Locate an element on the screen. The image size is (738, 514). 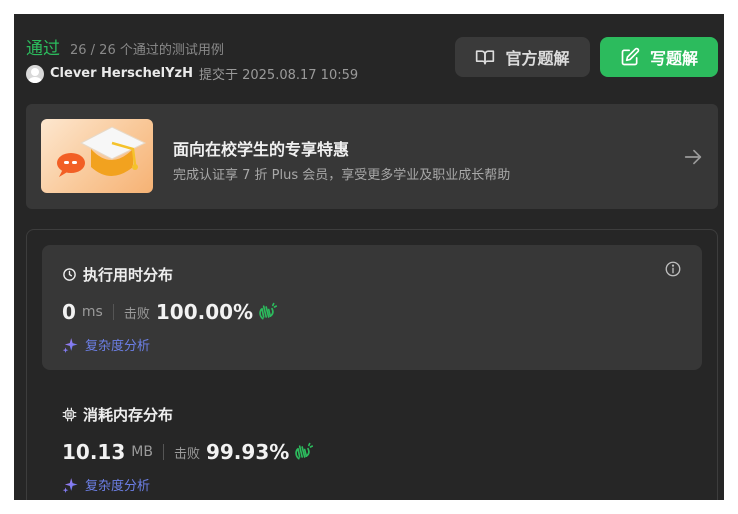
memory-value: 10.13 is located at coordinates (94, 452).